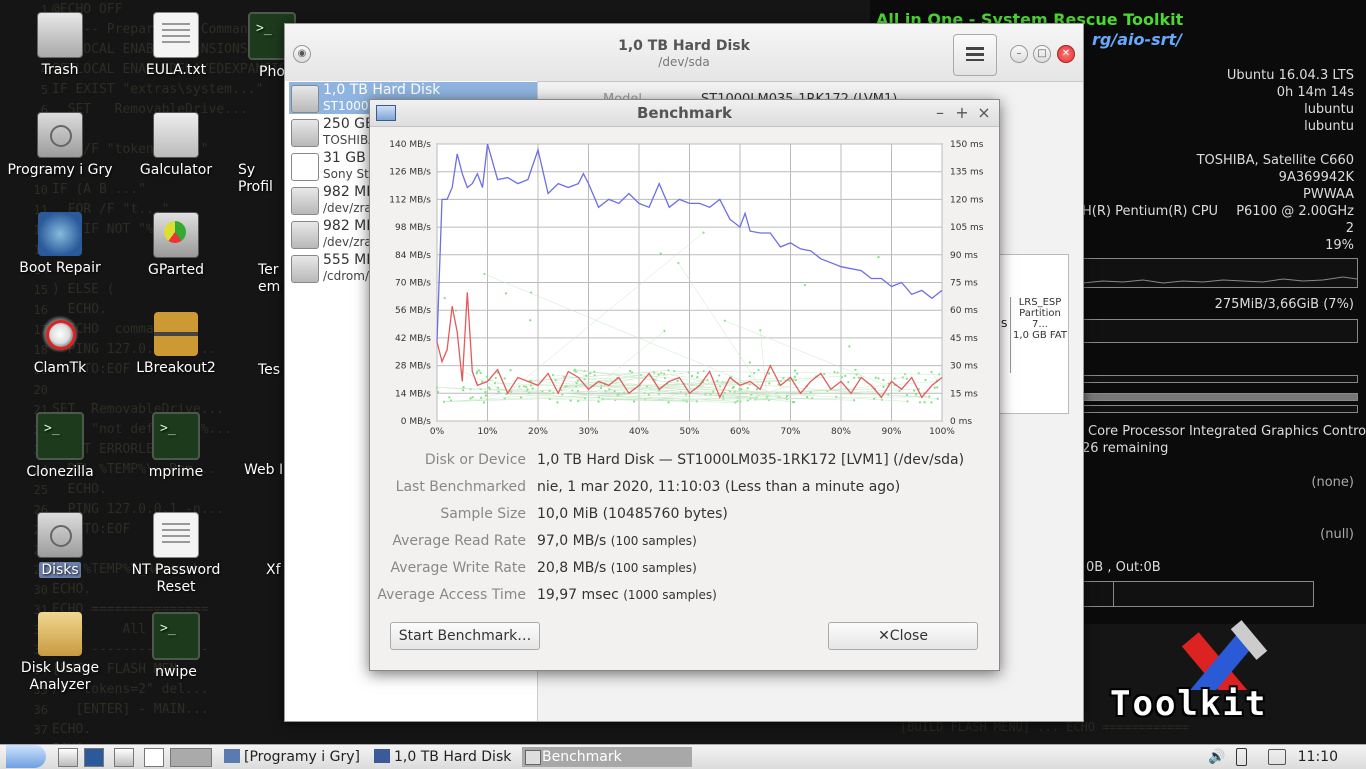 This screenshot has width=1366, height=769. Describe the element at coordinates (964, 284) in the screenshot. I see `y-right-tick-label: 75 ms` at that location.